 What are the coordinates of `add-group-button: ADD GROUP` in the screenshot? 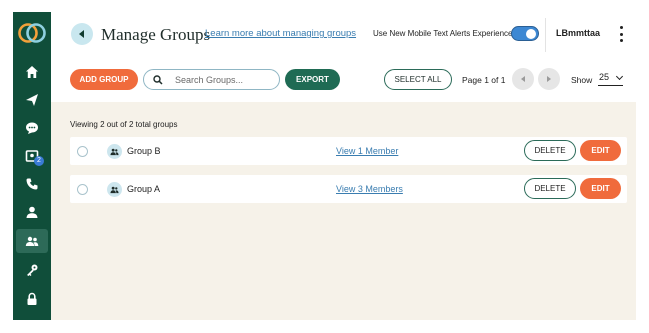 It's located at (104, 79).